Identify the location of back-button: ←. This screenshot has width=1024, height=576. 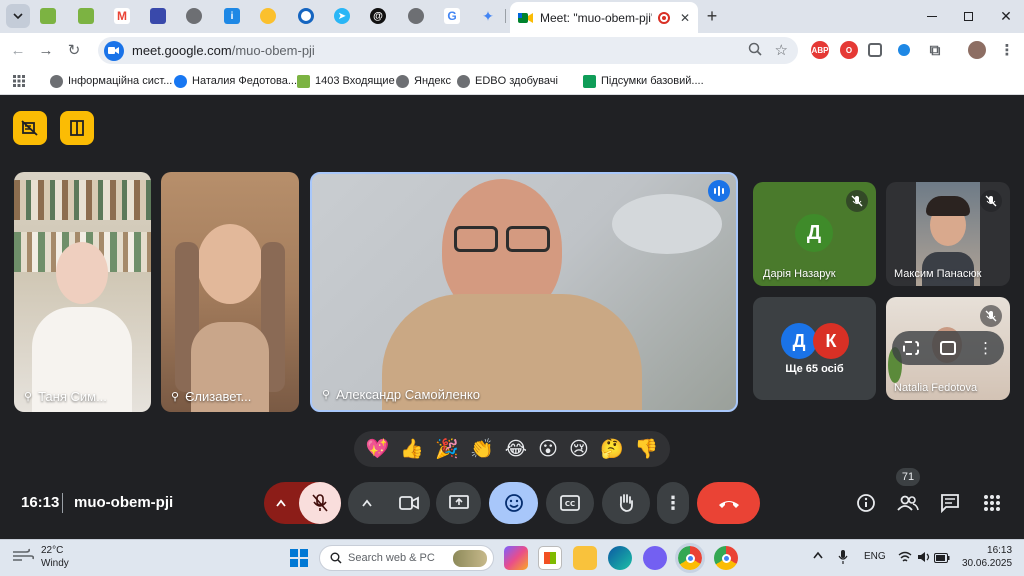
(18, 50).